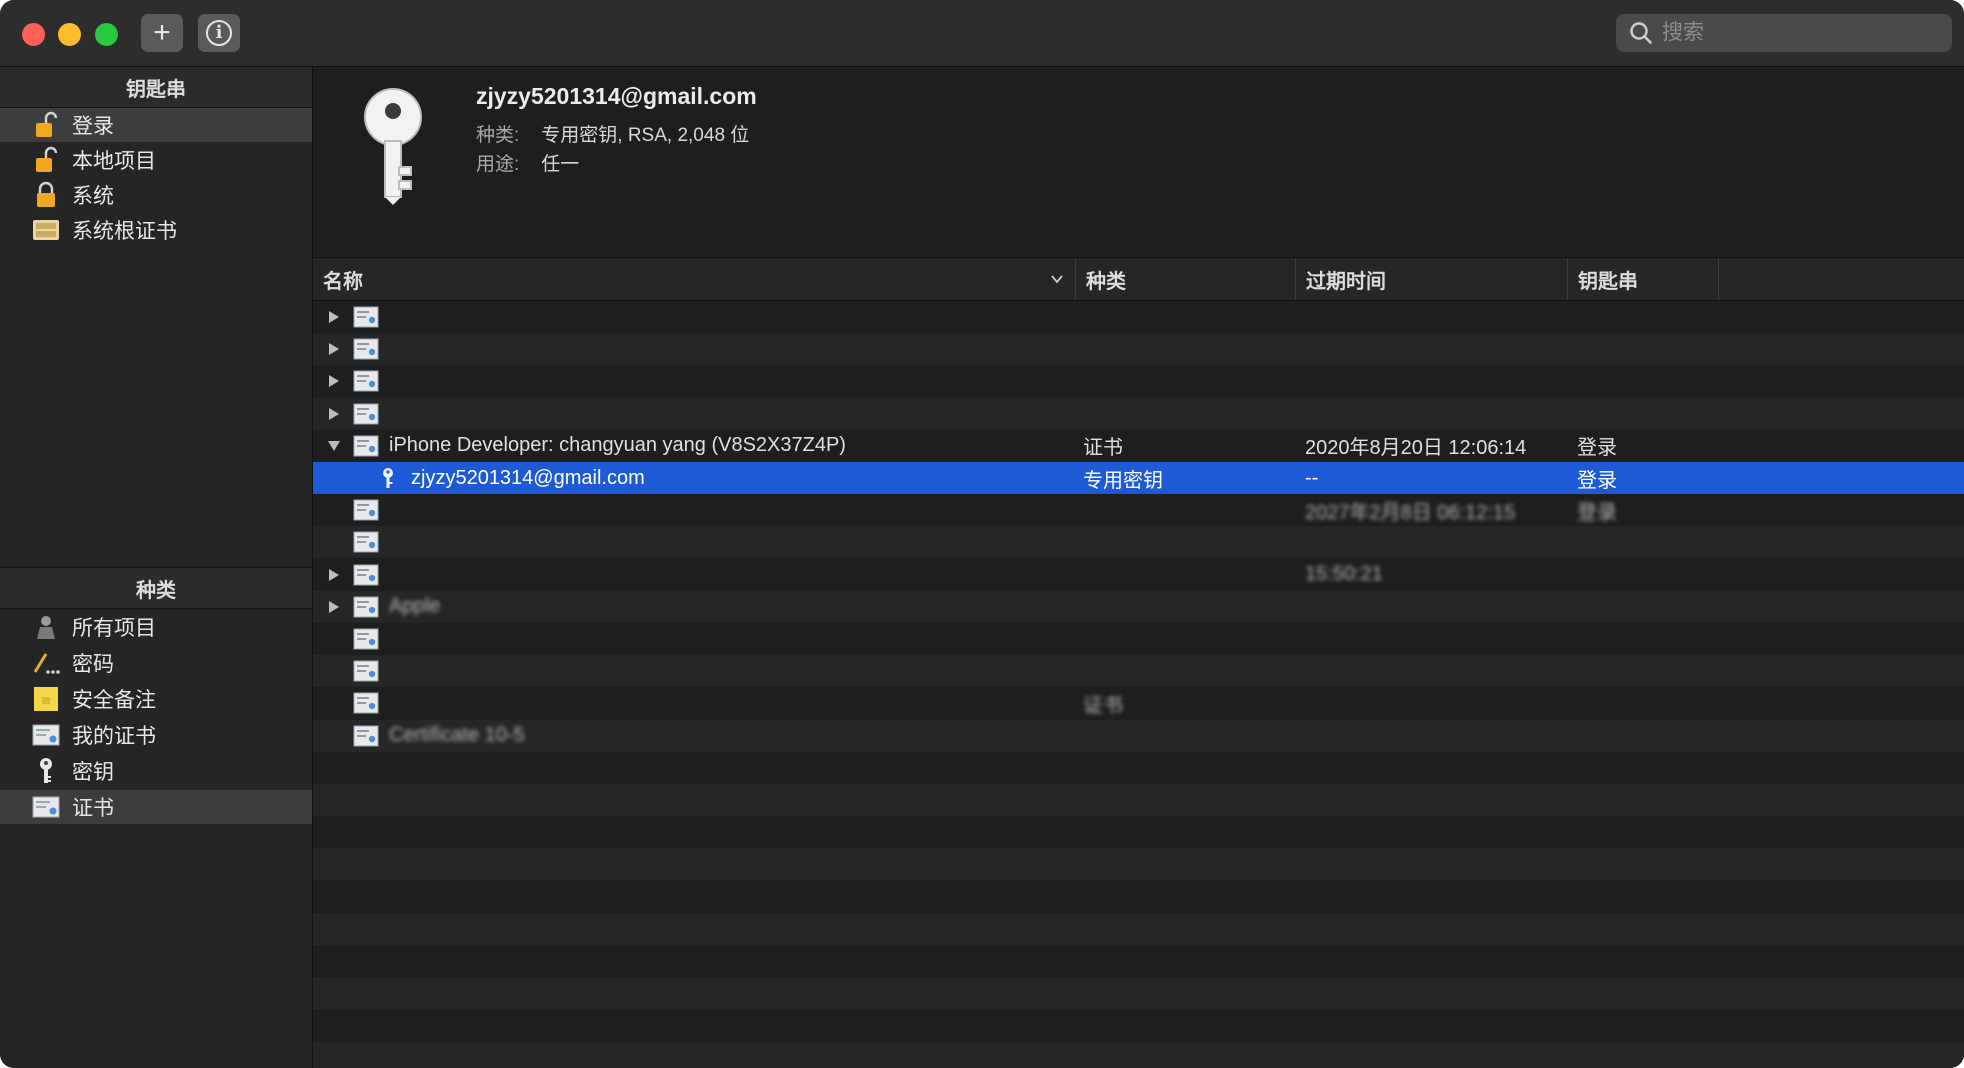 The width and height of the screenshot is (1964, 1068). I want to click on sidebar-item-label: 登录, so click(93, 126).